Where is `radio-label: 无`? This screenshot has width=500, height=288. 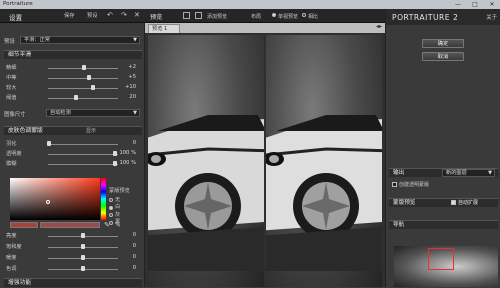 radio-label: 无 is located at coordinates (118, 199).